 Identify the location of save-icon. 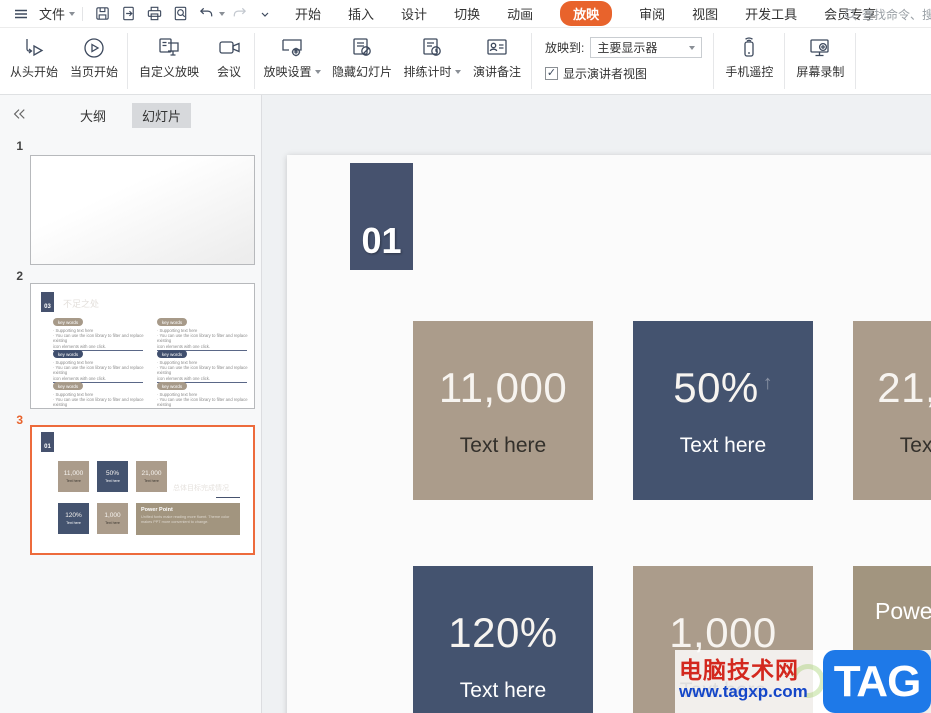
(102, 14).